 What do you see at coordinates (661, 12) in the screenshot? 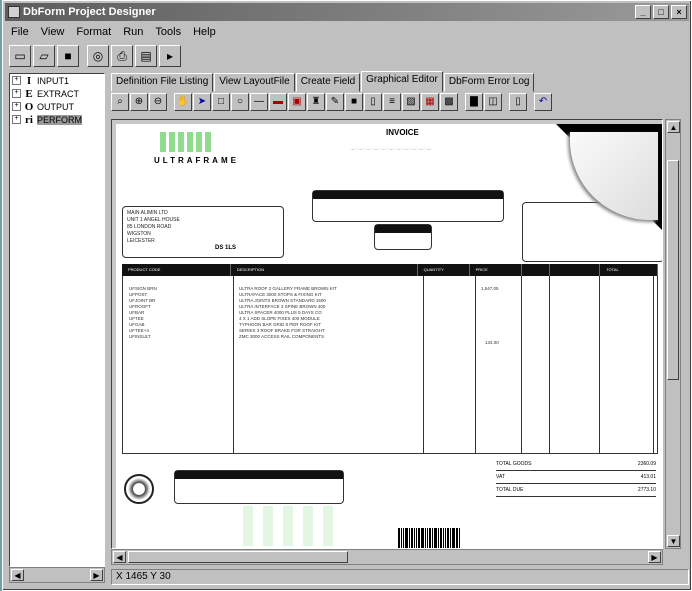
I see `maximize-button: □` at bounding box center [661, 12].